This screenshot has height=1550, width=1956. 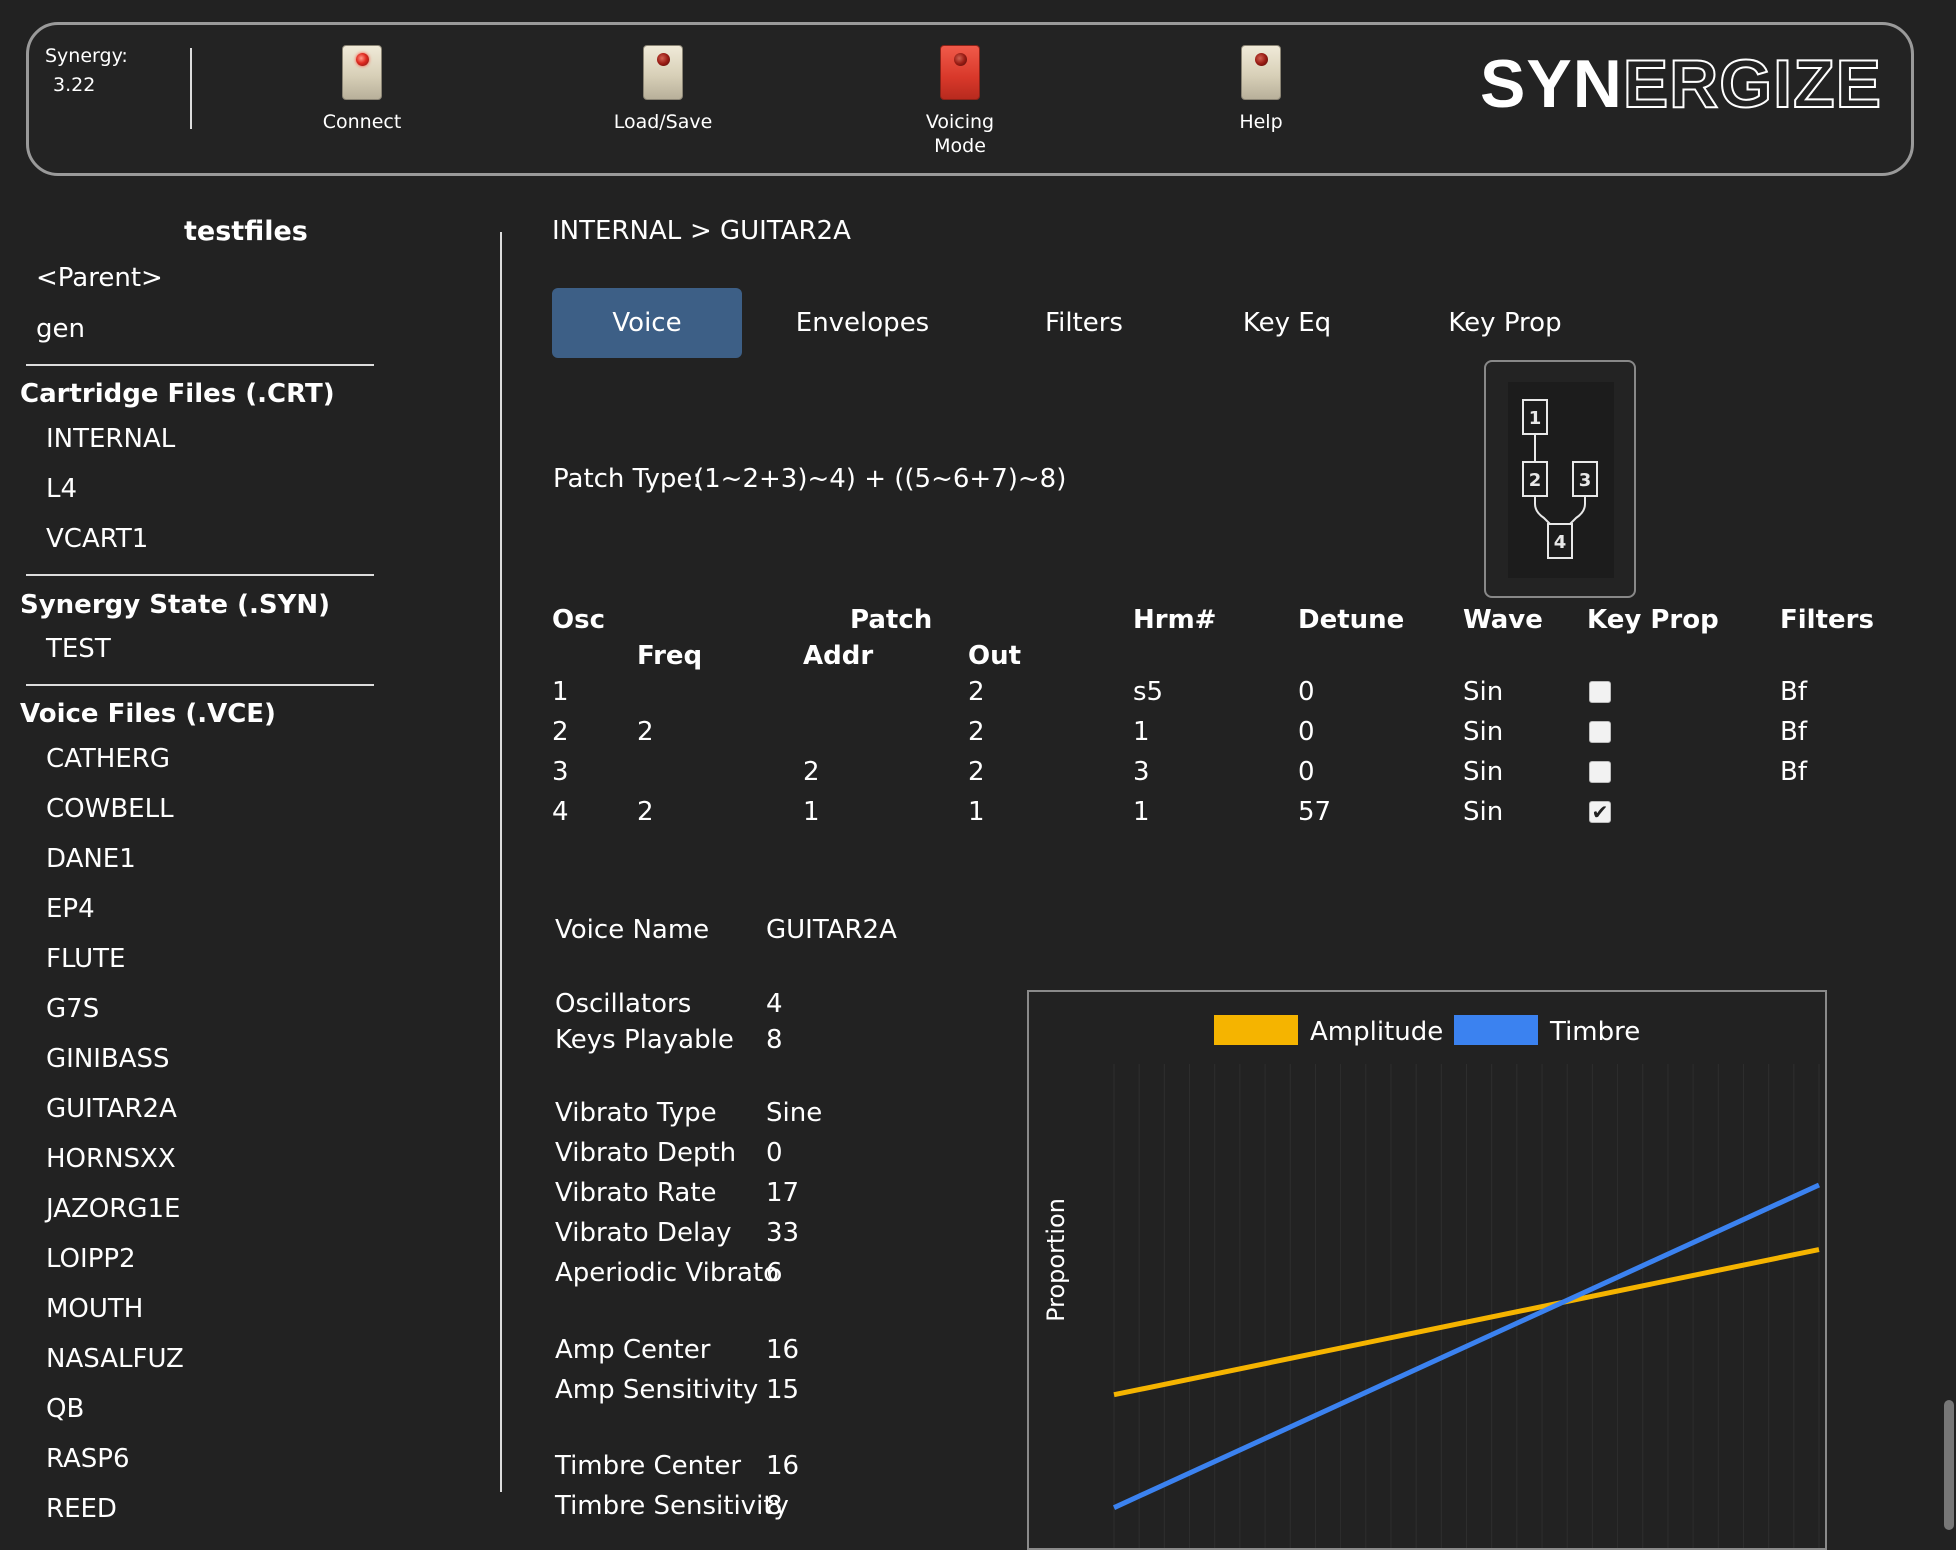 What do you see at coordinates (362, 89) in the screenshot?
I see `connect-button: Connect` at bounding box center [362, 89].